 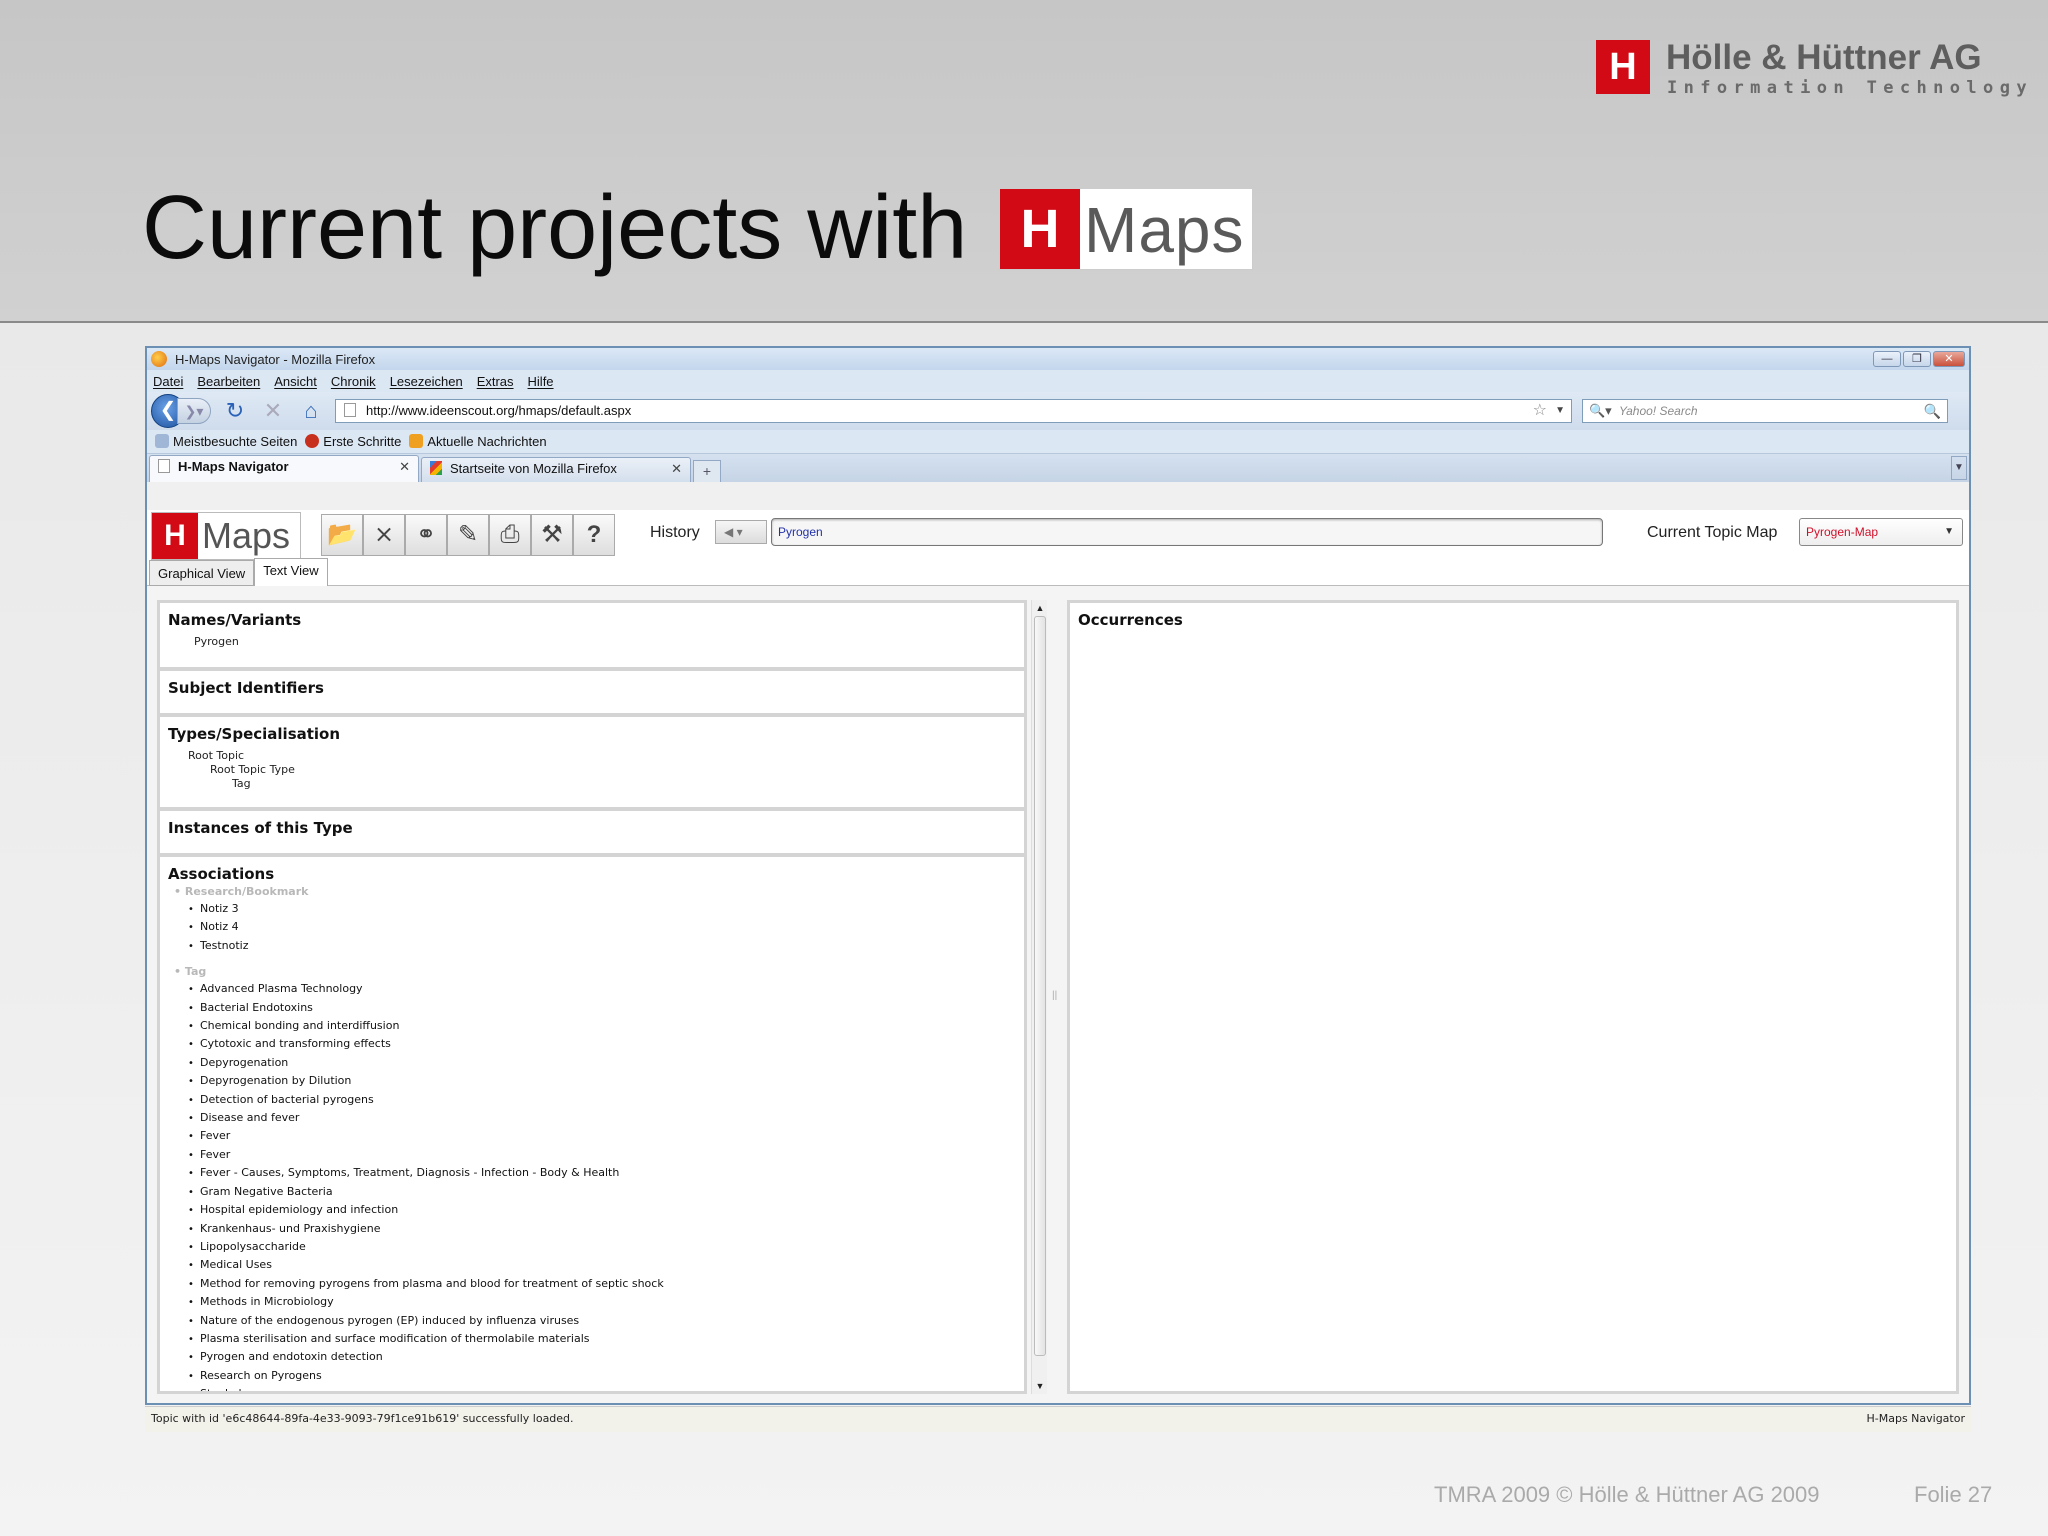 I want to click on google-icon, so click(x=436, y=468).